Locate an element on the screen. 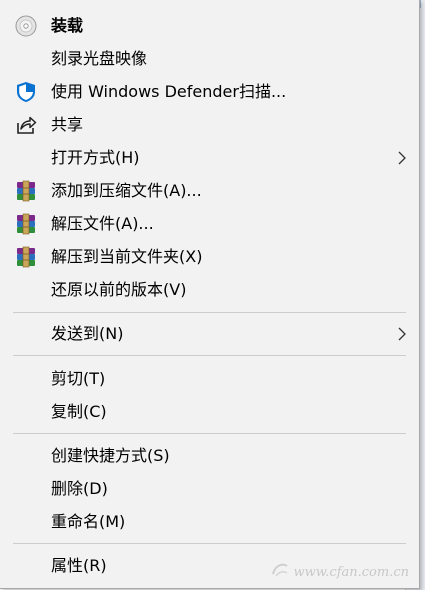 Image resolution: width=425 pixels, height=590 pixels. menu-item-delete: 删除(D) is located at coordinates (209, 488).